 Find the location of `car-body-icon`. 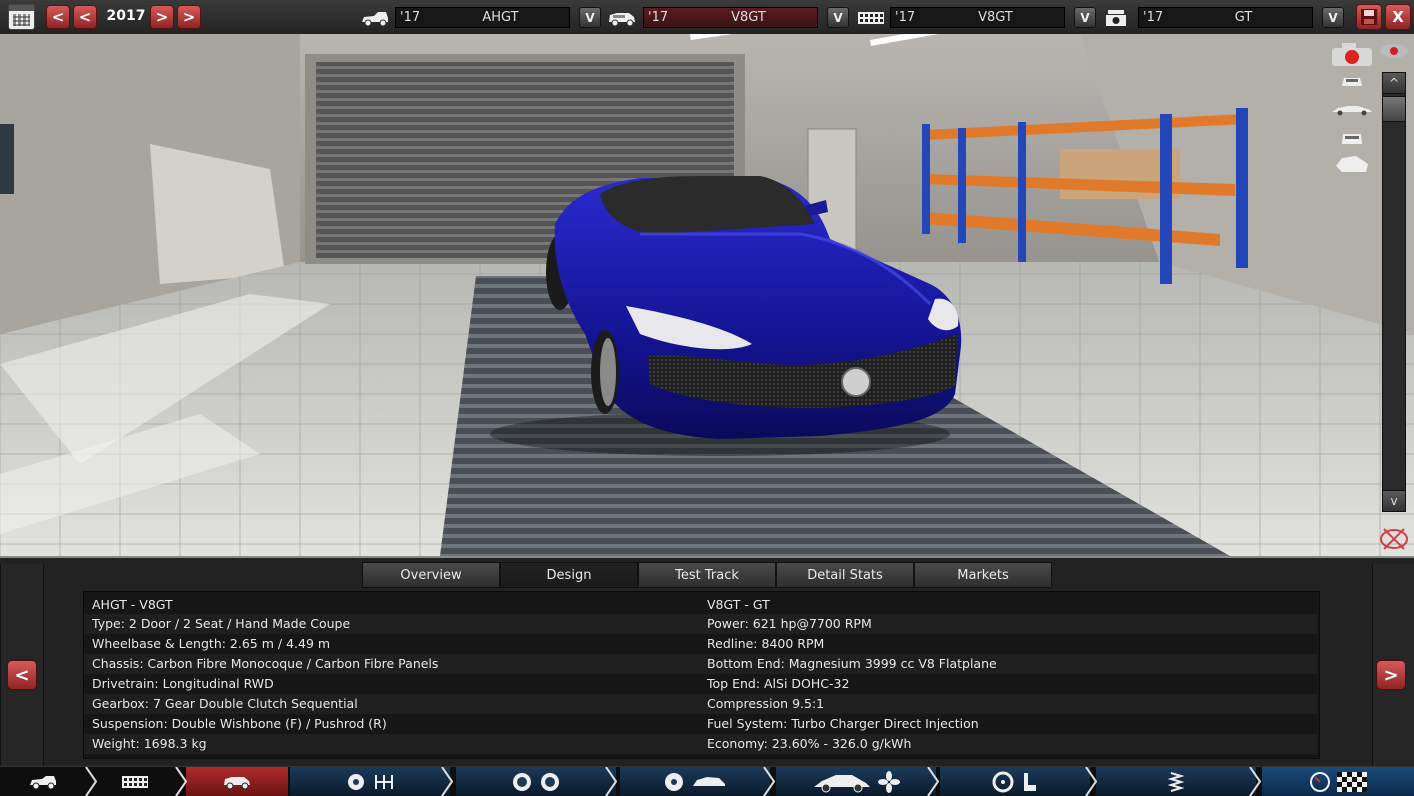

car-body-icon is located at coordinates (709, 781).